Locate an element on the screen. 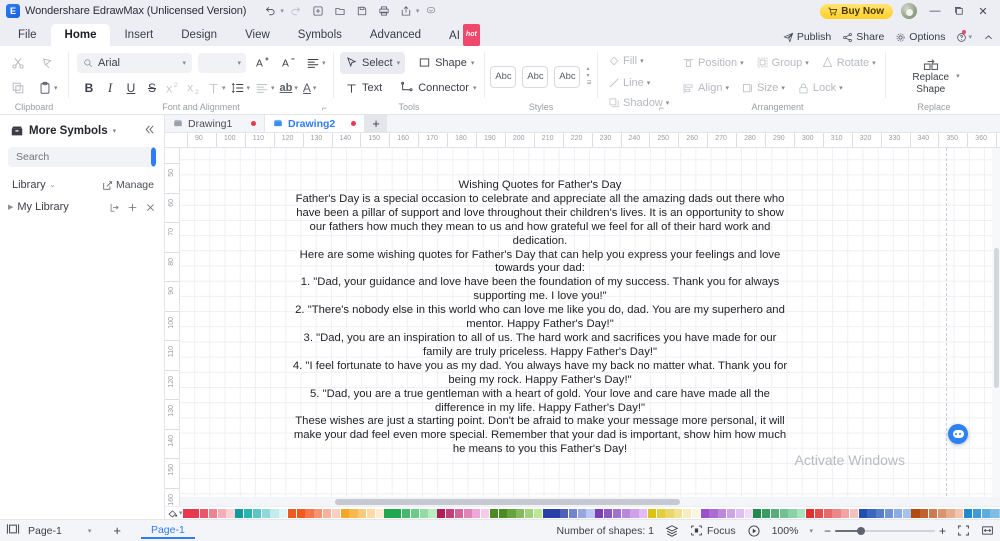 Image resolution: width=1000 pixels, height=541 pixels. shadow-dropdown-icon: ▾ is located at coordinates (668, 103).